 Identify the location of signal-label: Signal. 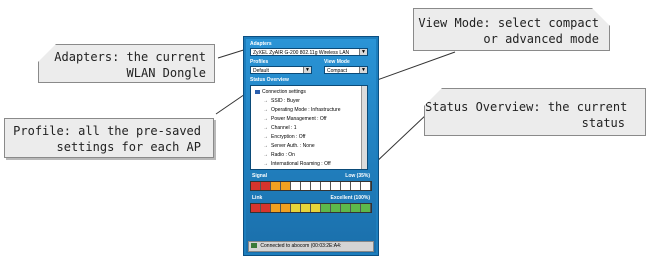
(260, 176).